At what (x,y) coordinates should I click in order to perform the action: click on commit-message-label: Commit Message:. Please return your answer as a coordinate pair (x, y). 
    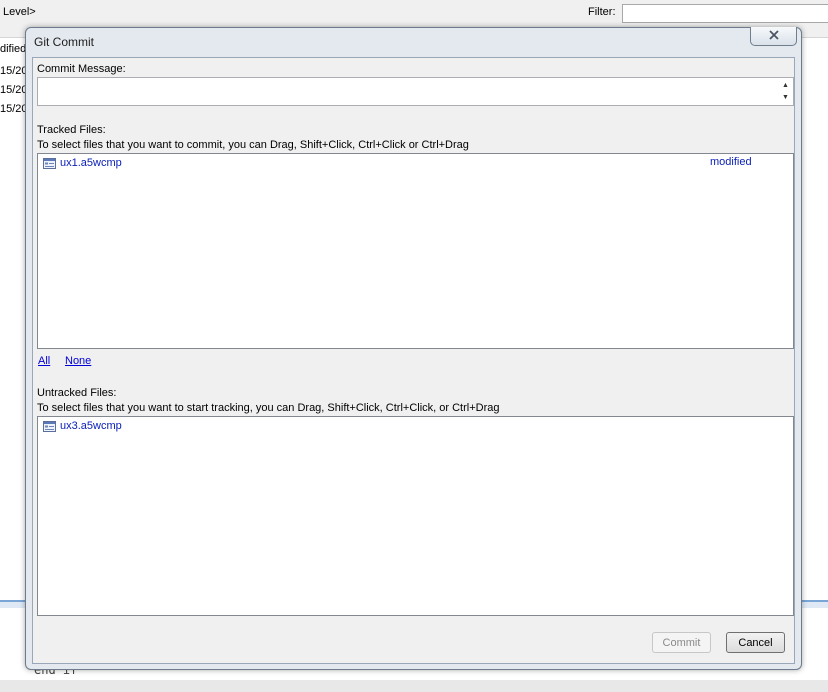
    Looking at the image, I should click on (81, 69).